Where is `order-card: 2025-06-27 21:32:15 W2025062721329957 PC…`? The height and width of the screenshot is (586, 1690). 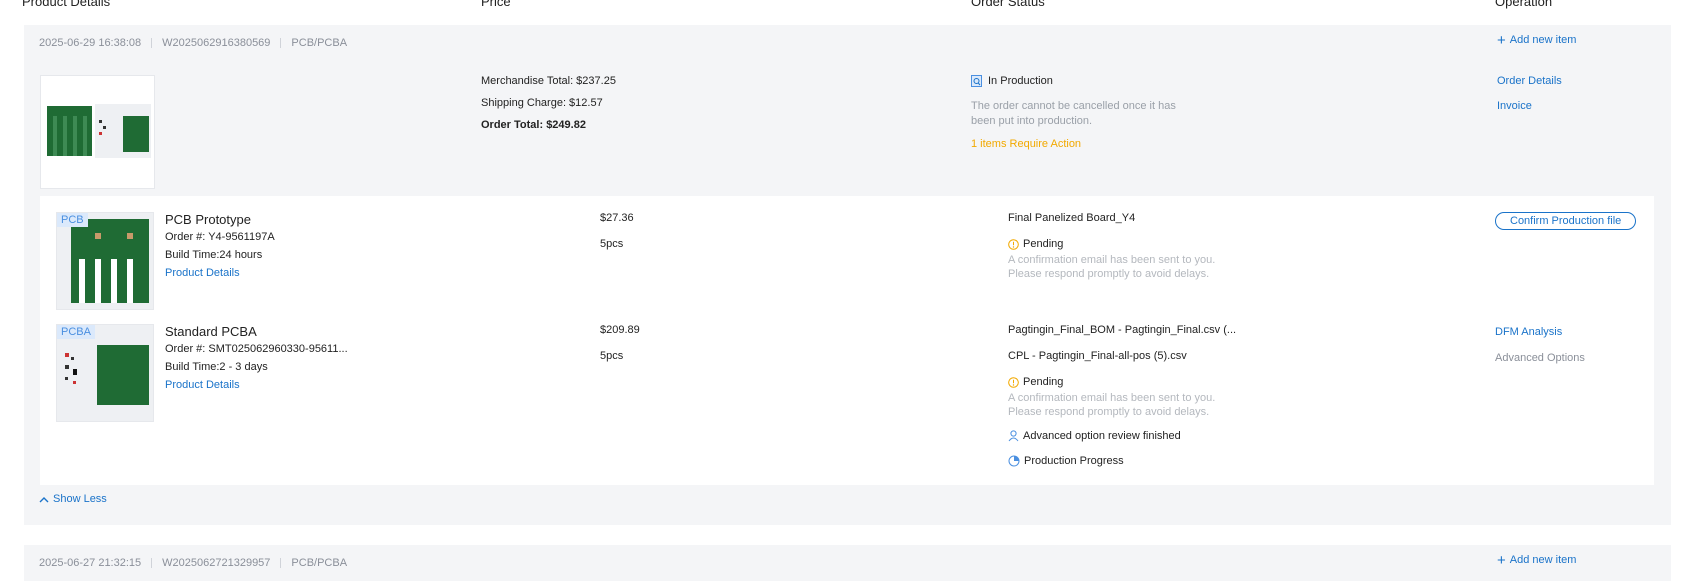 order-card: 2025-06-27 21:32:15 W2025062721329957 PC… is located at coordinates (847, 563).